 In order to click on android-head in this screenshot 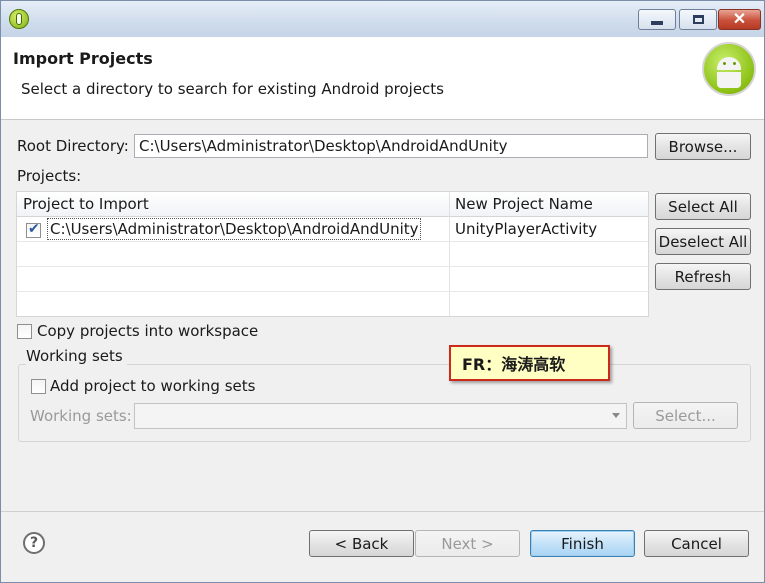, I will do `click(729, 63)`.